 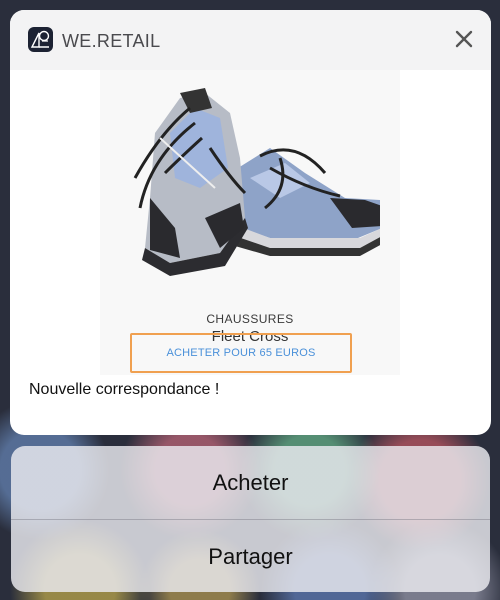 What do you see at coordinates (250, 319) in the screenshot?
I see `product-category: CHAUSSURES` at bounding box center [250, 319].